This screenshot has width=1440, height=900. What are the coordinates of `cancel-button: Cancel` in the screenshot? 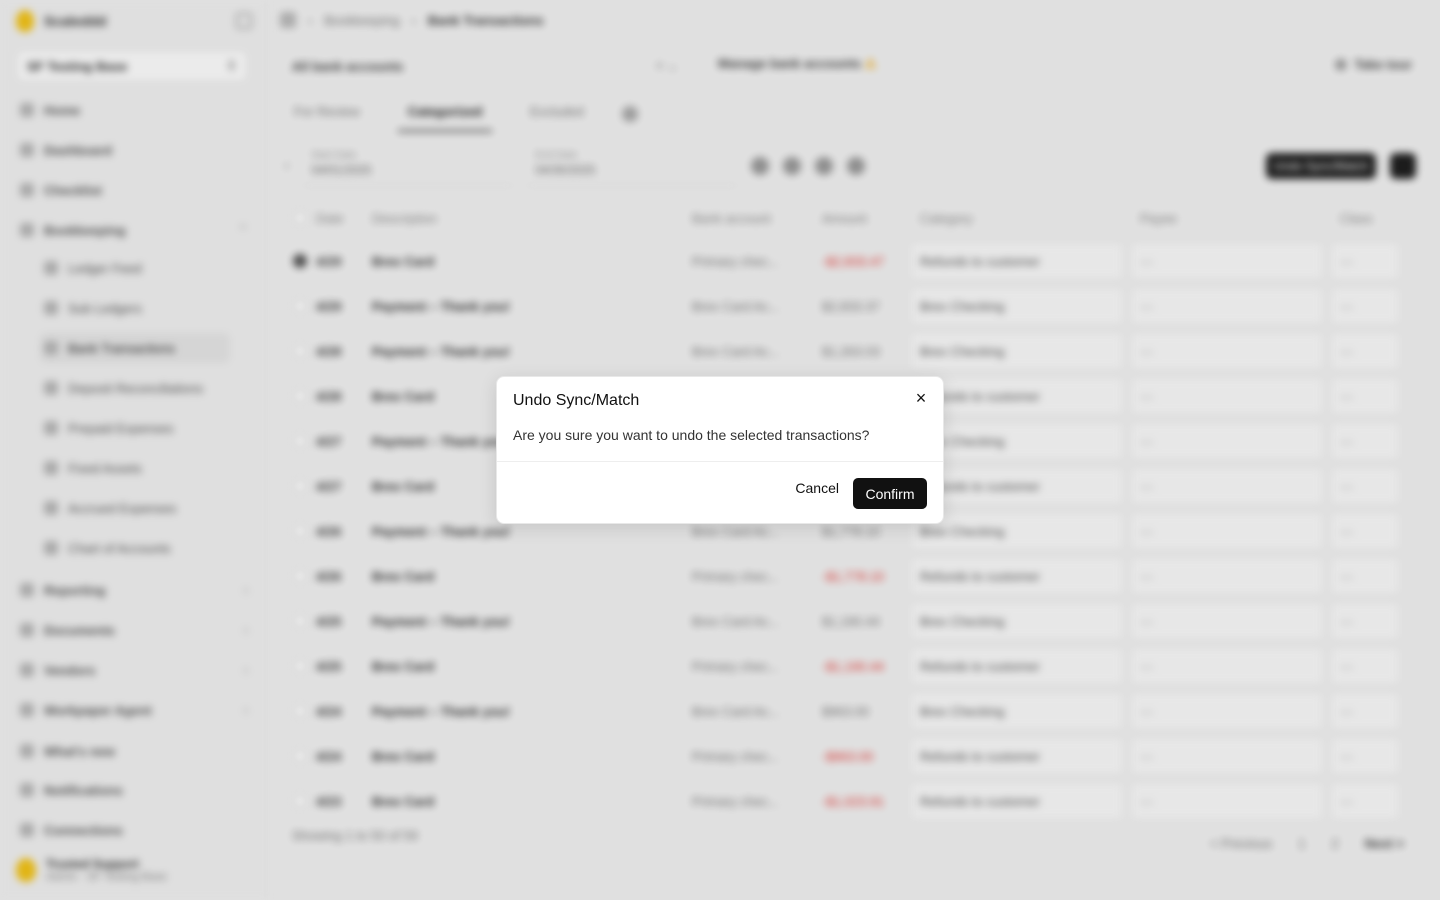 It's located at (817, 488).